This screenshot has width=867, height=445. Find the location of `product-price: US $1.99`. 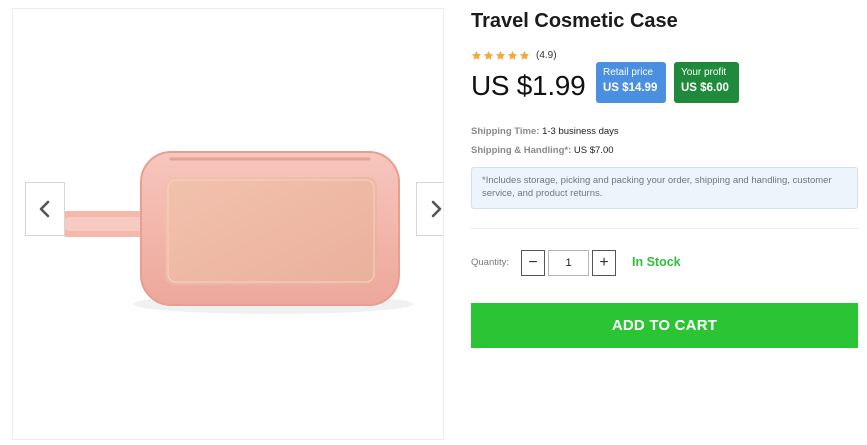

product-price: US $1.99 is located at coordinates (528, 85).